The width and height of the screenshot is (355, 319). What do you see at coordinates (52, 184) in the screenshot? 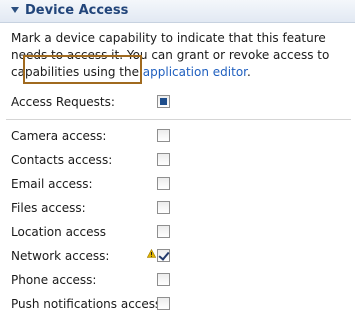
I see `capability-label-email: Email access:` at bounding box center [52, 184].